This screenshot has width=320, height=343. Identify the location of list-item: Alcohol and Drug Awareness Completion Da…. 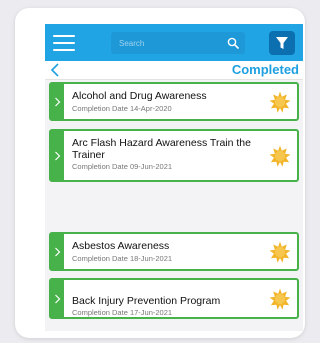
(174, 101).